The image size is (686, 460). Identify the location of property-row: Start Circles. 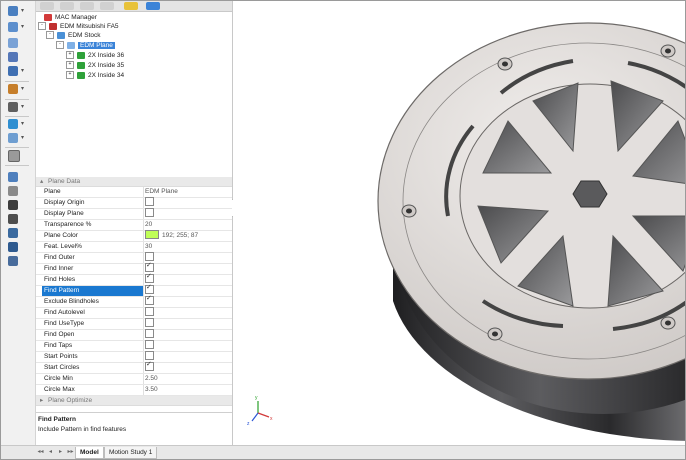
(134, 367).